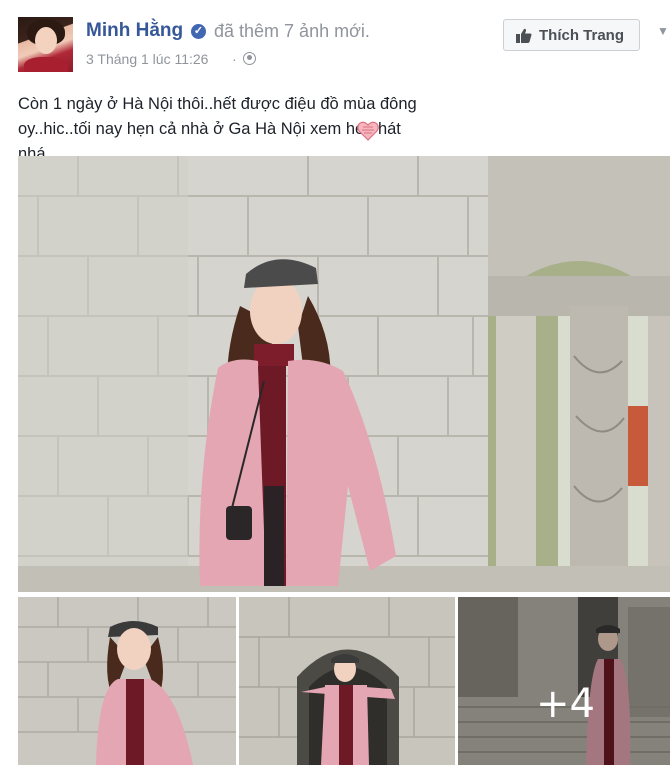 Image resolution: width=670 pixels, height=765 pixels. What do you see at coordinates (663, 31) in the screenshot?
I see `post-options-icon: ▼` at bounding box center [663, 31].